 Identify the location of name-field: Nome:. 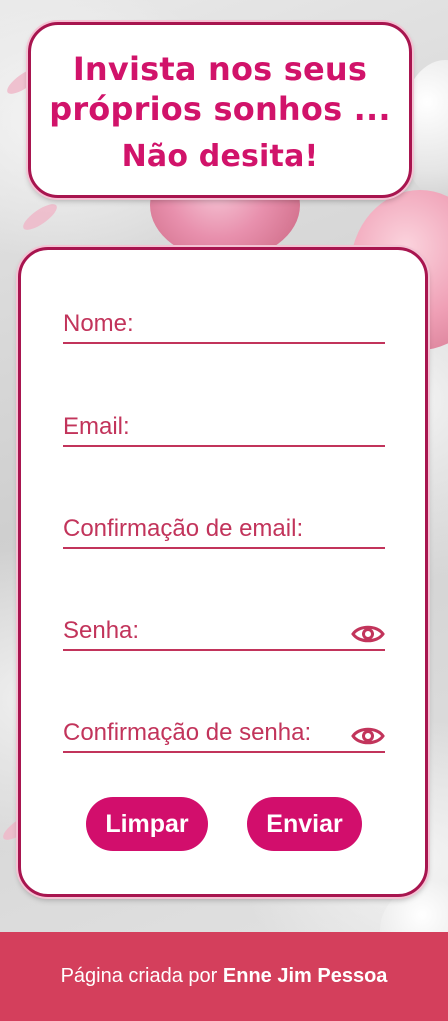
(226, 325).